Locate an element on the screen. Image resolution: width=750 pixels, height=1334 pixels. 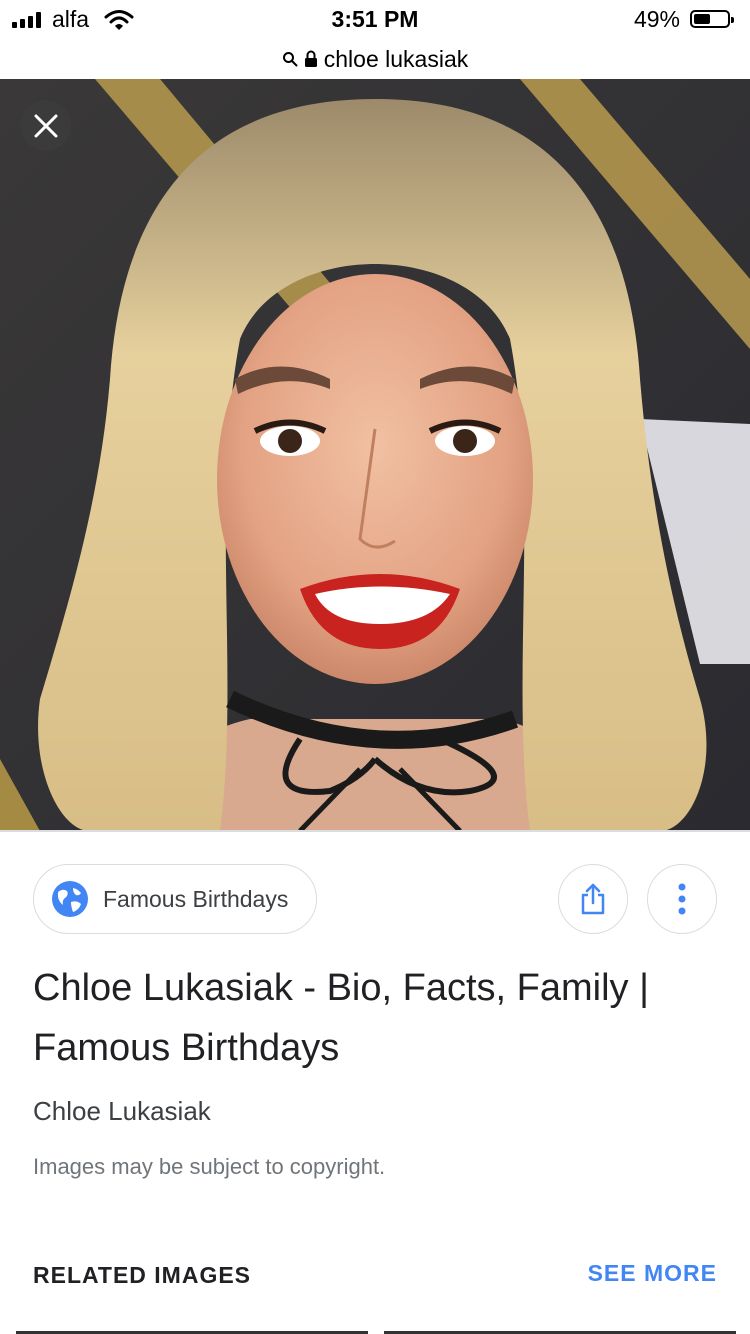
share-icon is located at coordinates (593, 899).